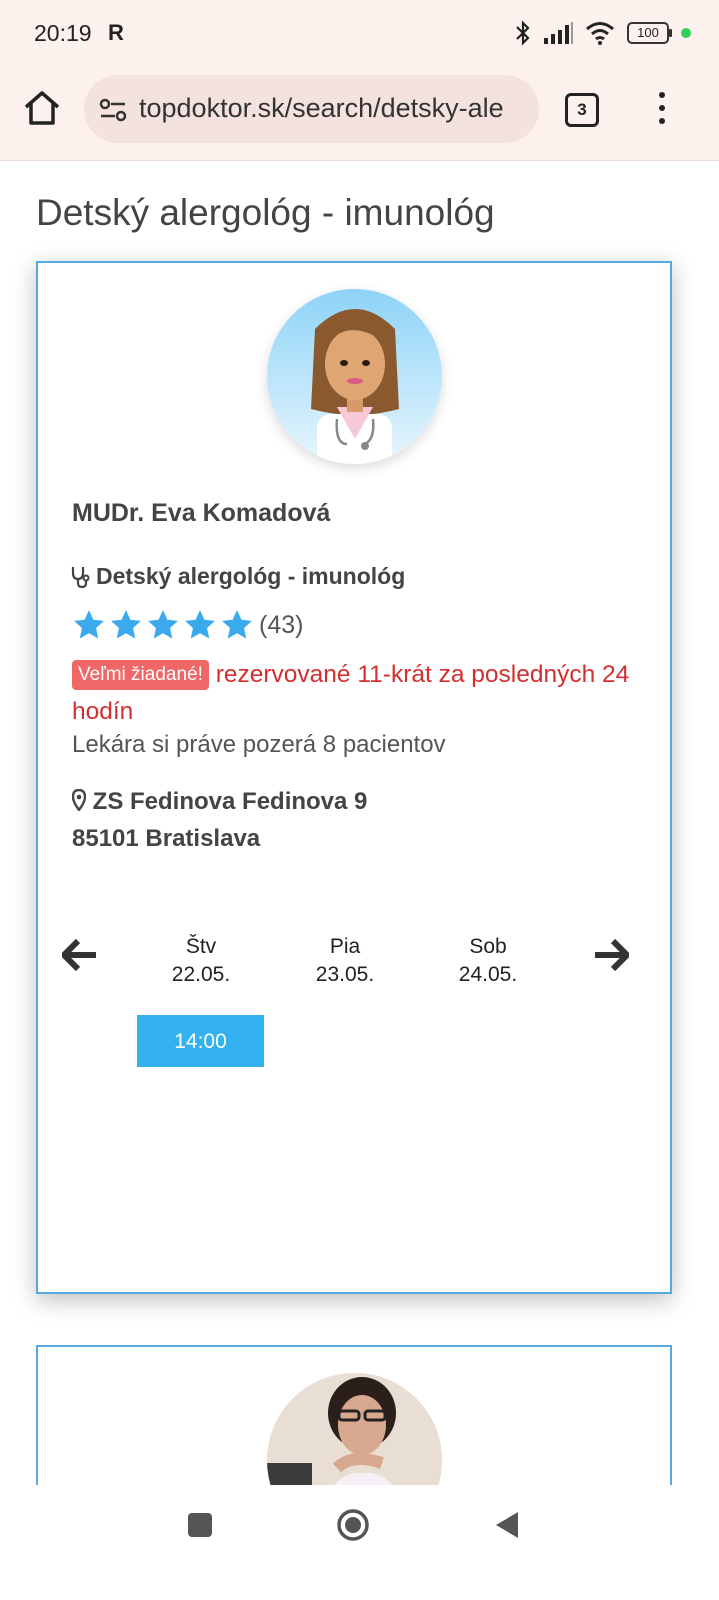  I want to click on overflow-menu-button, so click(662, 110).